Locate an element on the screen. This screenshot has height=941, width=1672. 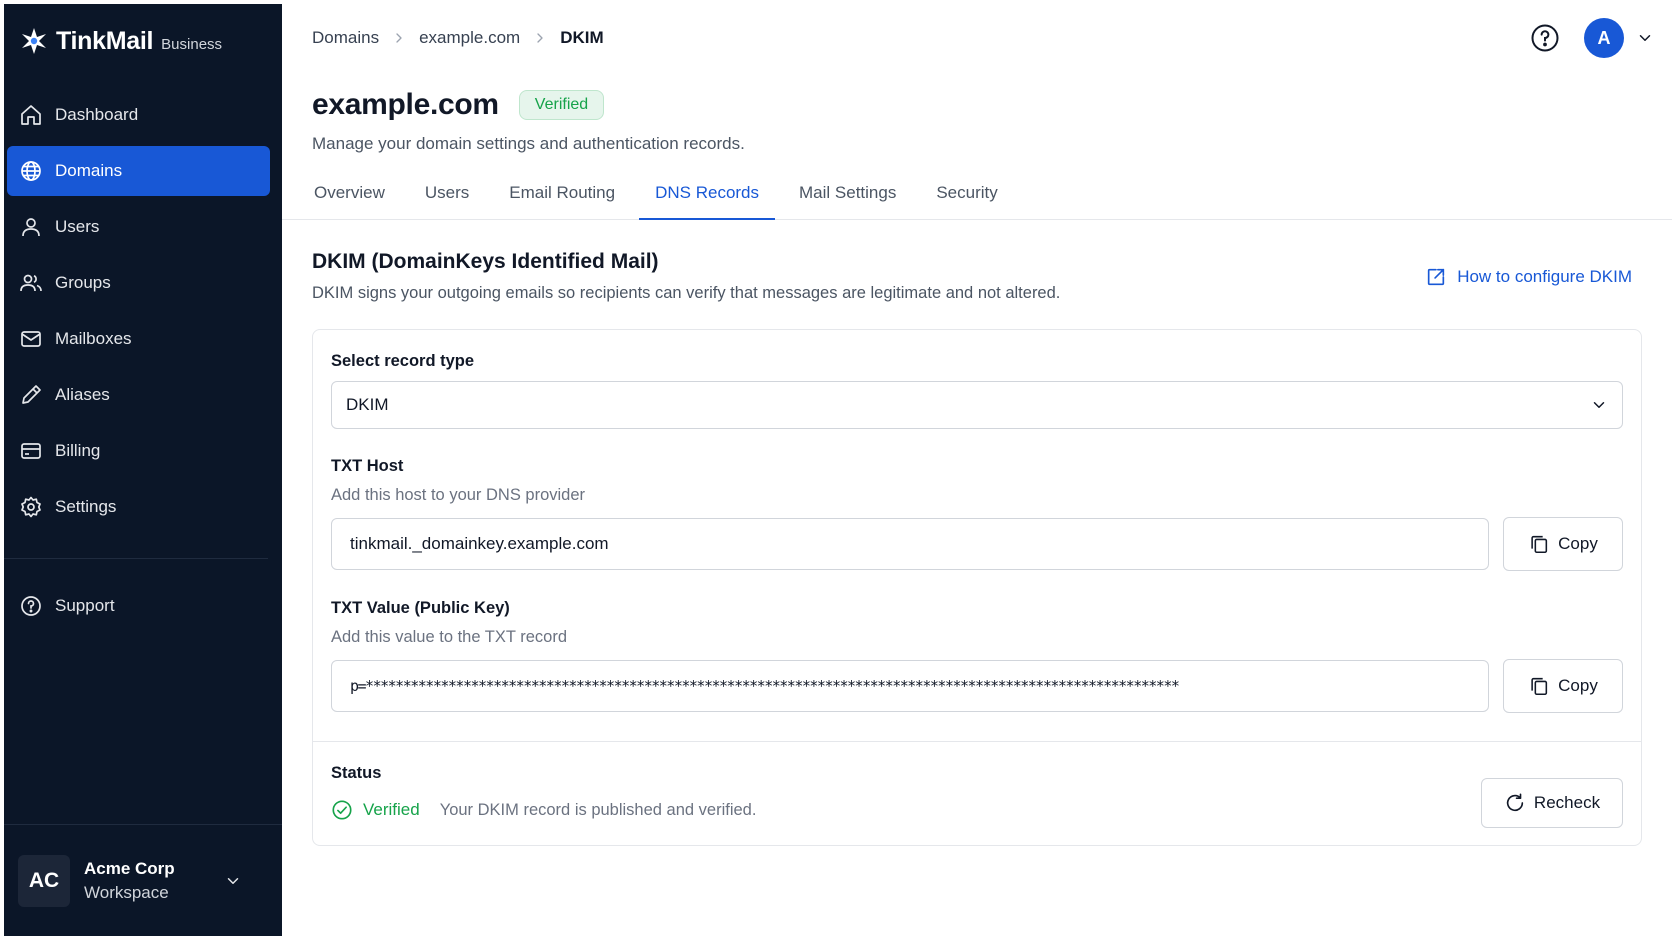
record-type-value: DKIM is located at coordinates (367, 404).